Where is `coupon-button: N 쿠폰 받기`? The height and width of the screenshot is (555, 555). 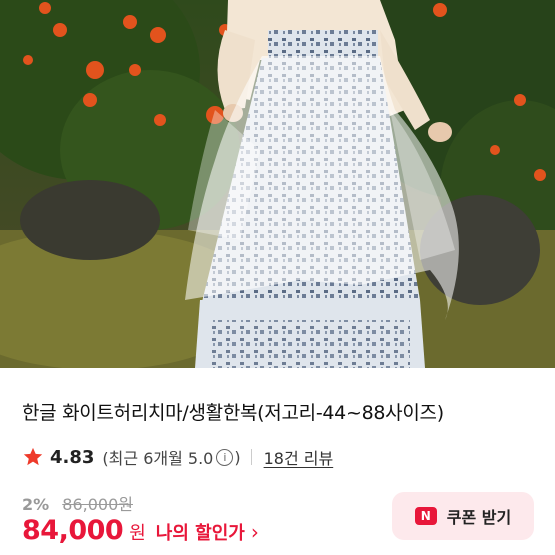
coupon-button: N 쿠폰 받기 is located at coordinates (463, 516).